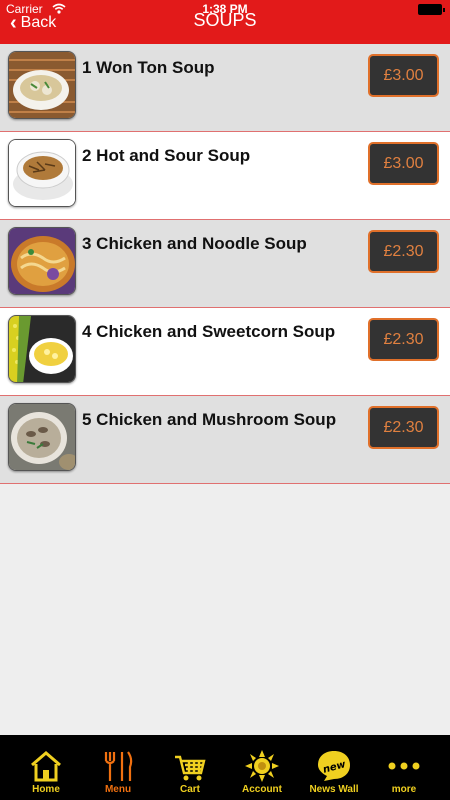 This screenshot has width=450, height=800. I want to click on tab-label: Account, so click(262, 789).